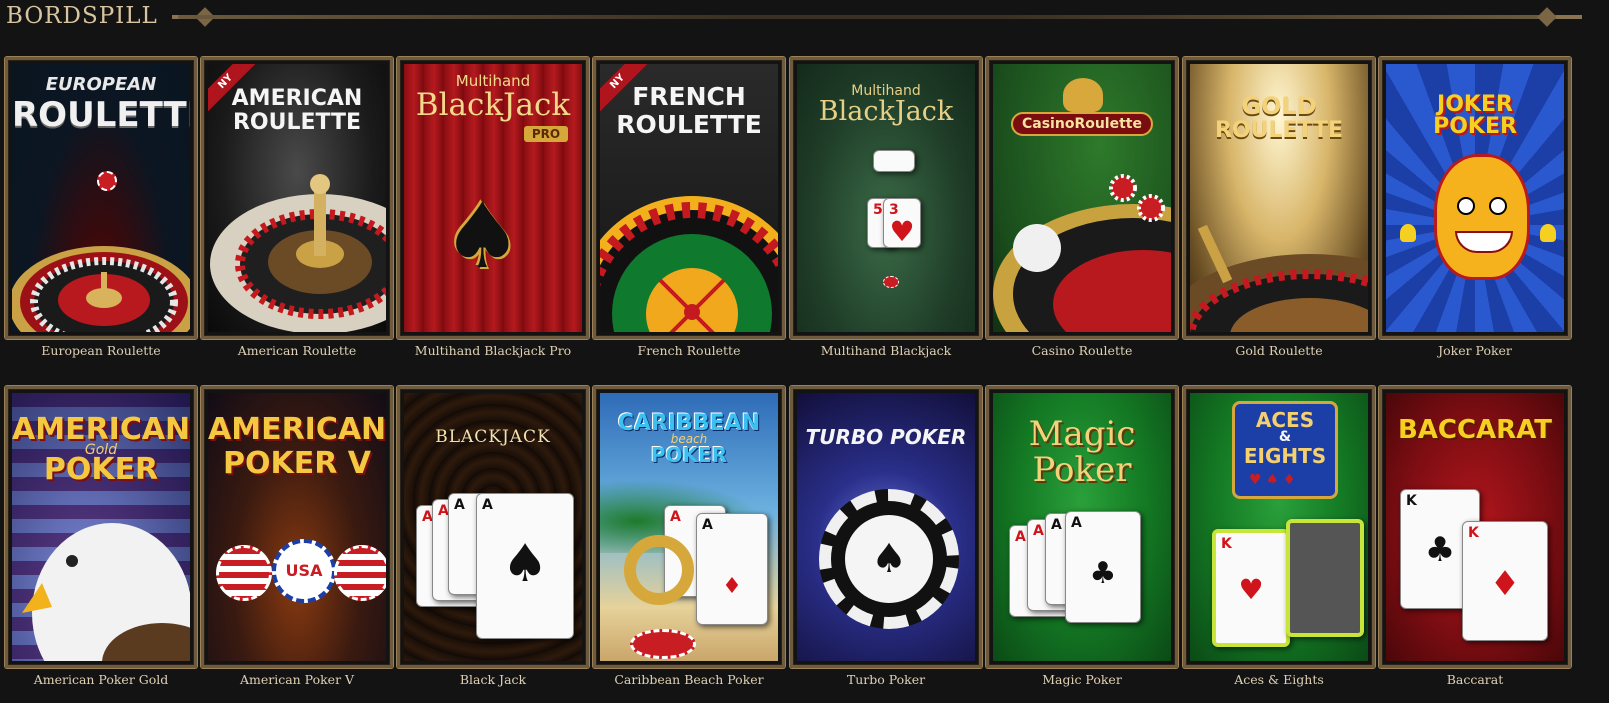  I want to click on game-tile-french-roulette: NY FRENCH ROULETTE French Roulette, so click(689, 207).